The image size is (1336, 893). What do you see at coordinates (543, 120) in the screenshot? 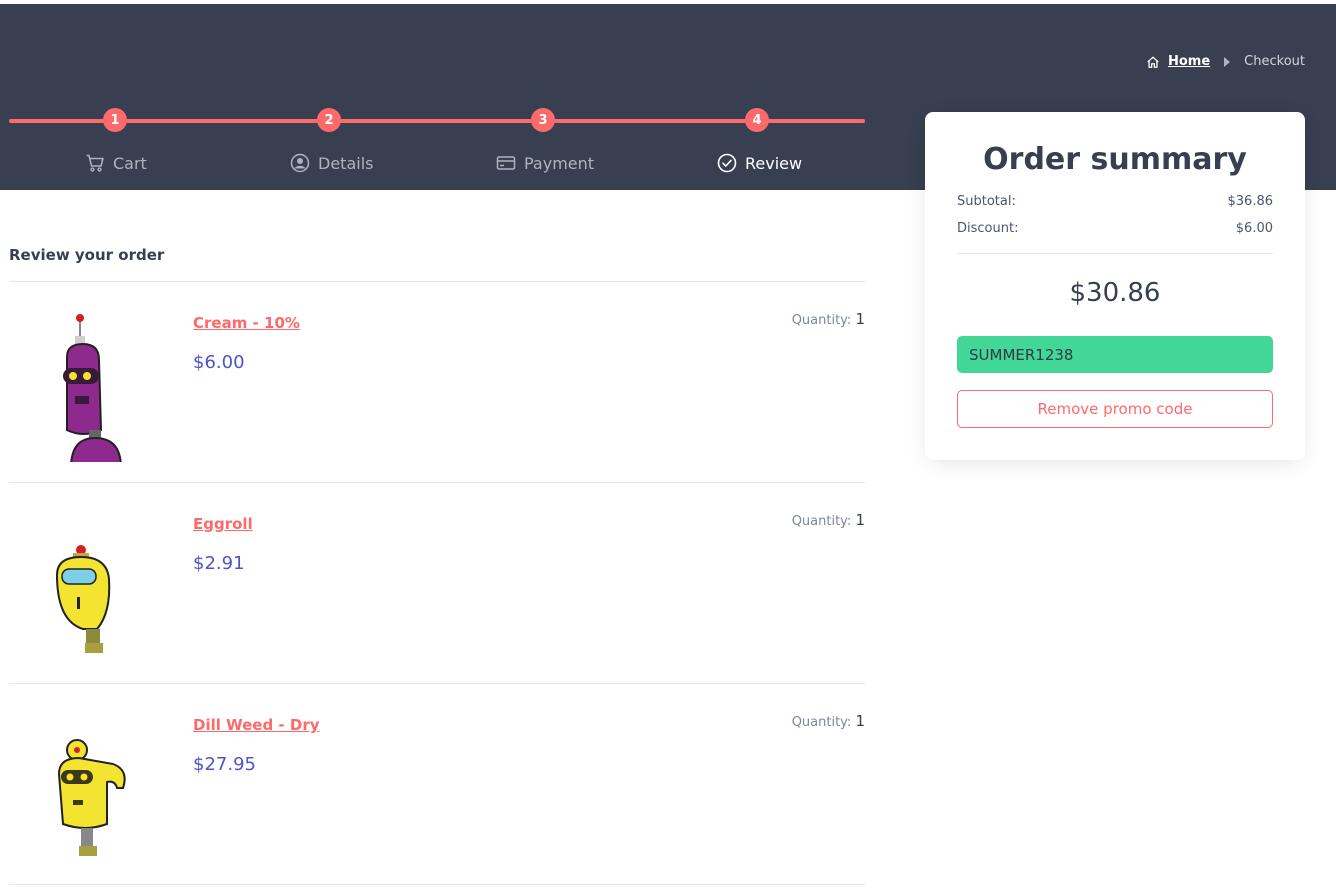
I see `step-3-number: 3` at bounding box center [543, 120].